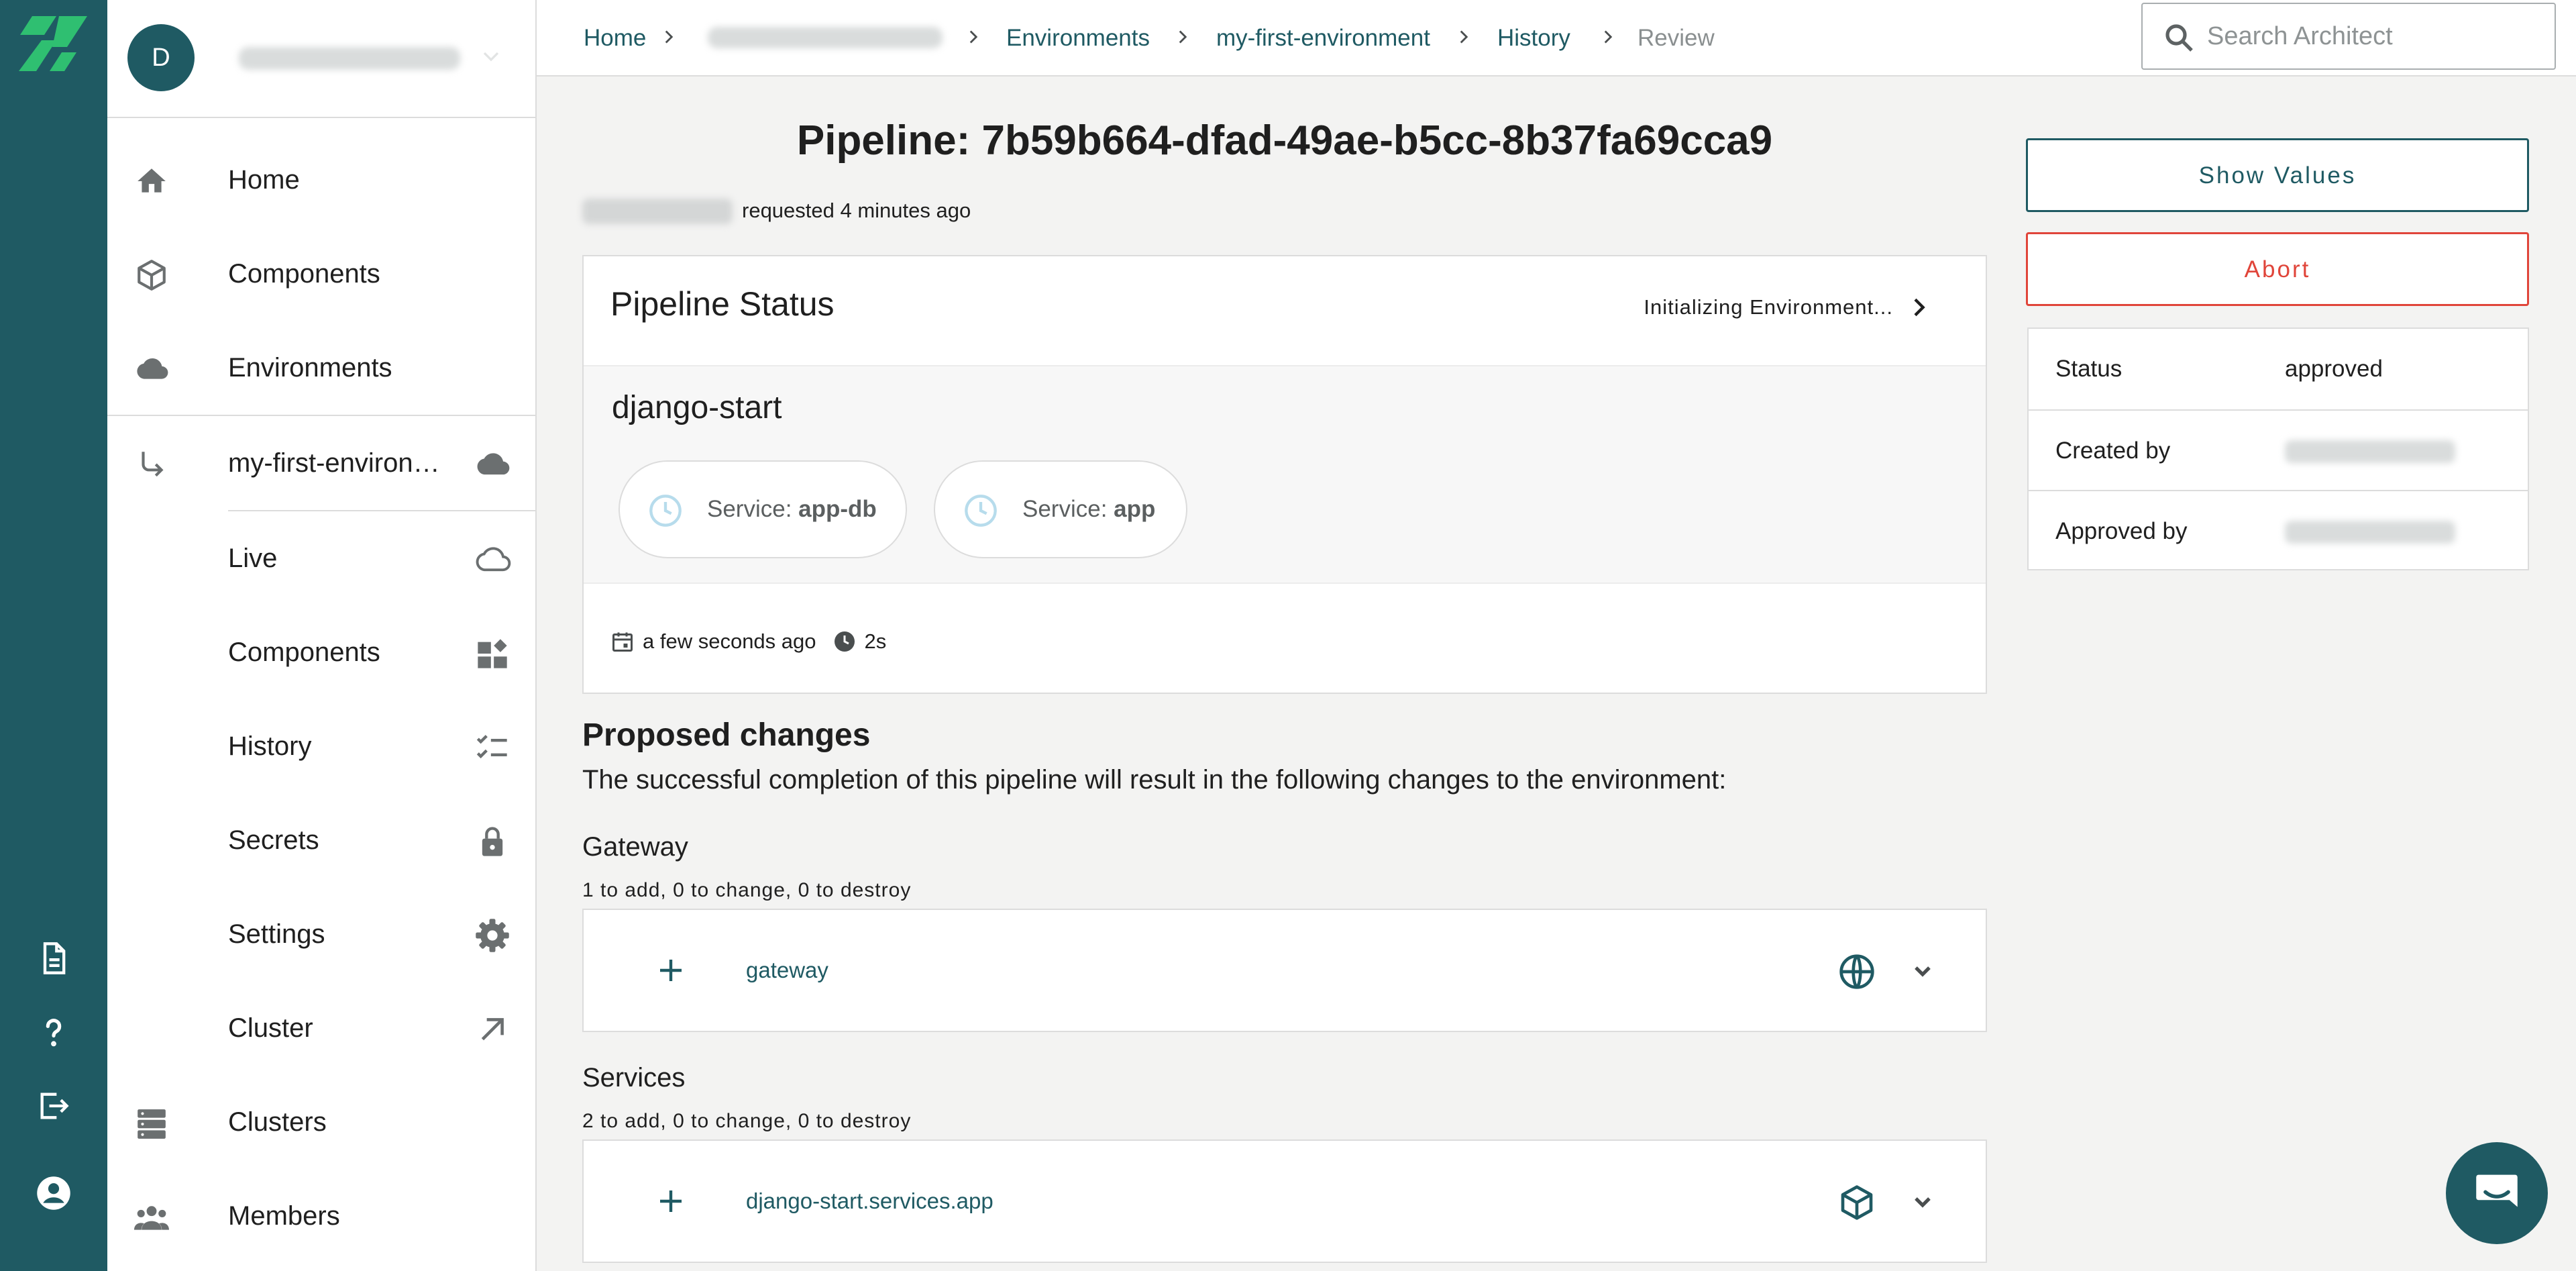 Image resolution: width=2576 pixels, height=1271 pixels. I want to click on sidebar-item-environments: Environments, so click(322, 367).